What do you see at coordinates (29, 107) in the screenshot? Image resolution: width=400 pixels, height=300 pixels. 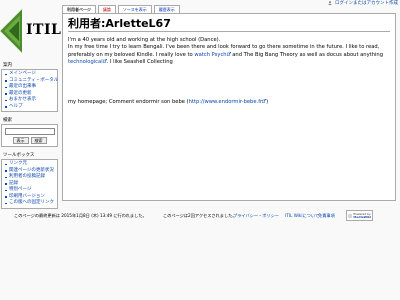 I see `nav-item-help: ヘルプ` at bounding box center [29, 107].